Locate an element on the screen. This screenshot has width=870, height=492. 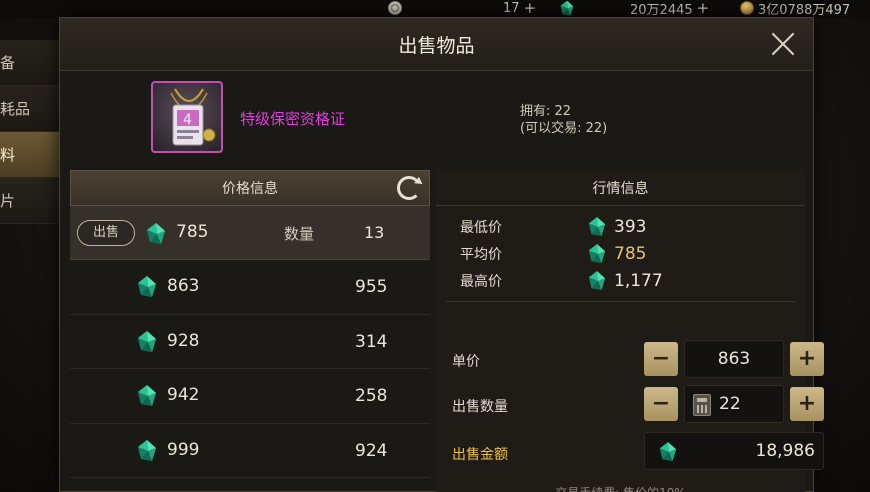
listing-qty: 955 is located at coordinates (371, 287).